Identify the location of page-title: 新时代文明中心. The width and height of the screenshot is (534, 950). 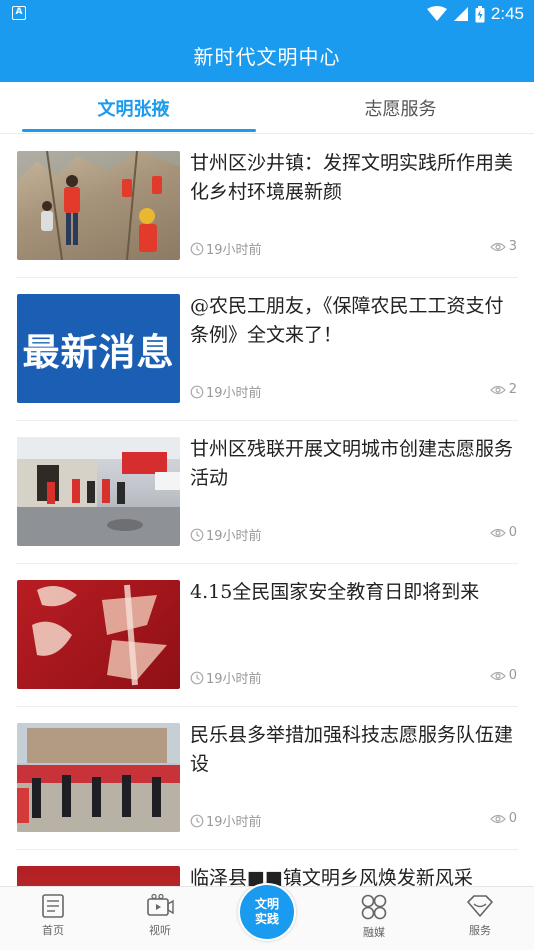
(267, 56).